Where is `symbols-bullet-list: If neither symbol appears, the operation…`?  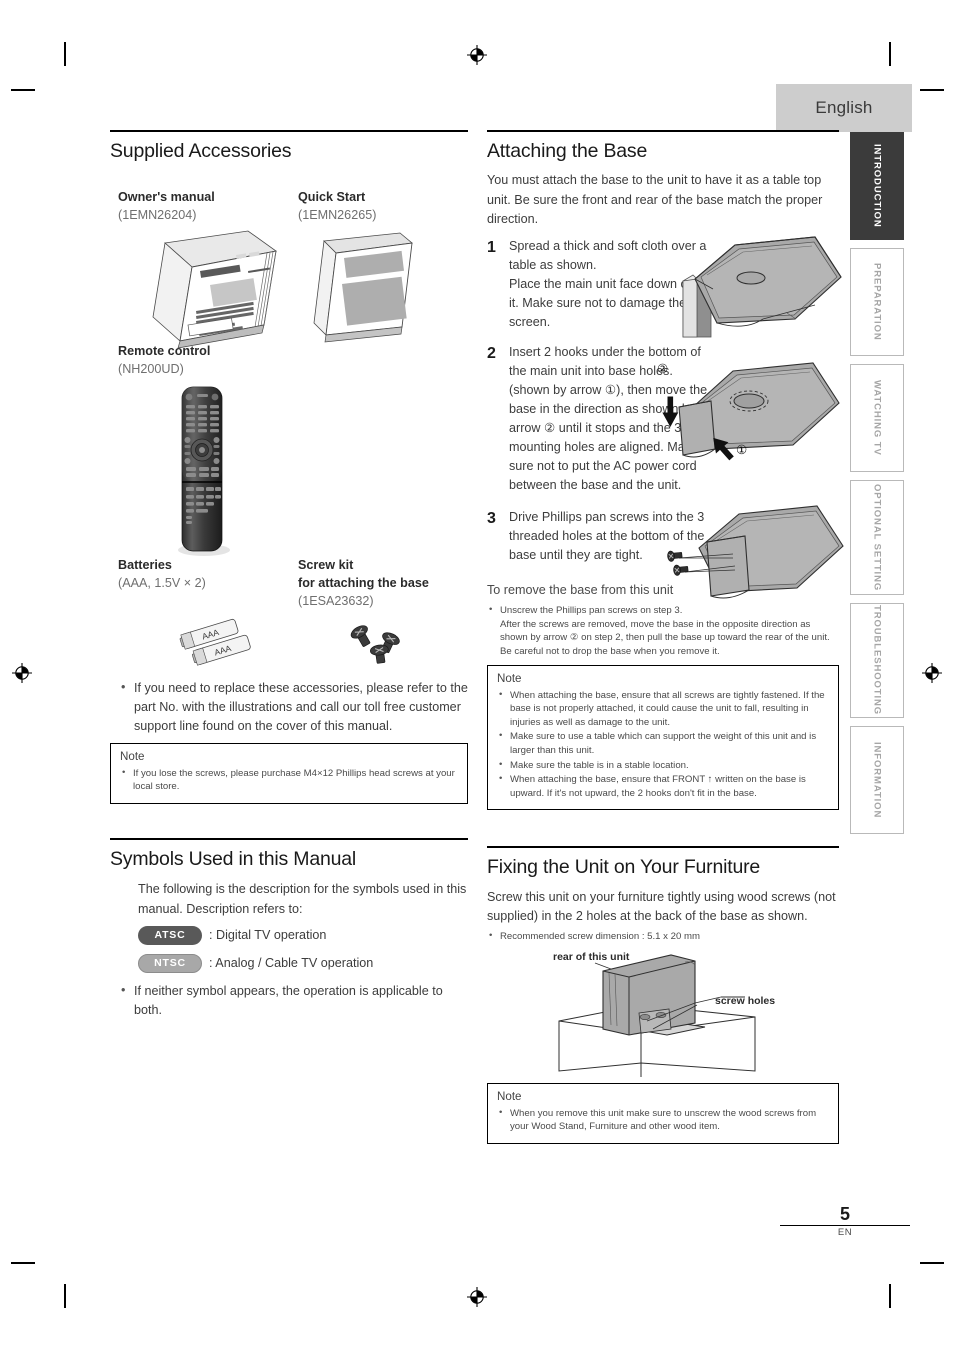
symbols-bullet-list: If neither symbol appears, the operation… is located at coordinates (293, 1000).